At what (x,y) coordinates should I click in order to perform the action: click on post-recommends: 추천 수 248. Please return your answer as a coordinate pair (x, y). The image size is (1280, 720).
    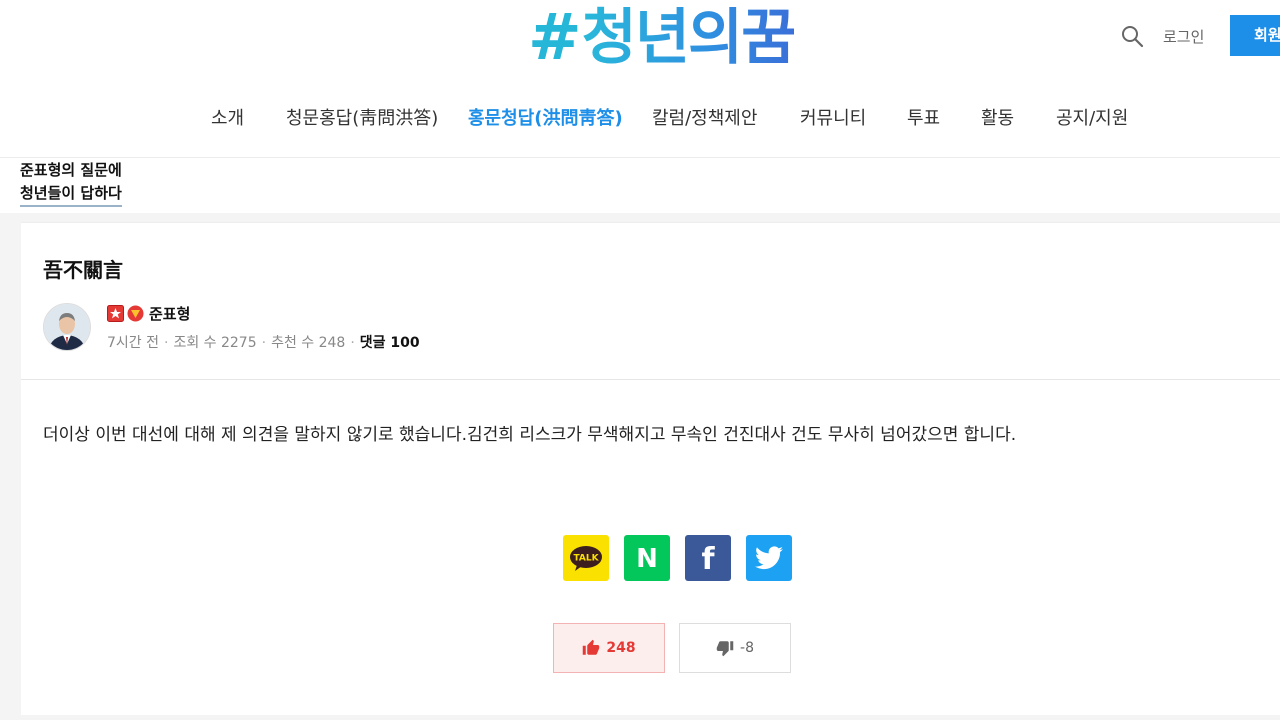
    Looking at the image, I should click on (308, 343).